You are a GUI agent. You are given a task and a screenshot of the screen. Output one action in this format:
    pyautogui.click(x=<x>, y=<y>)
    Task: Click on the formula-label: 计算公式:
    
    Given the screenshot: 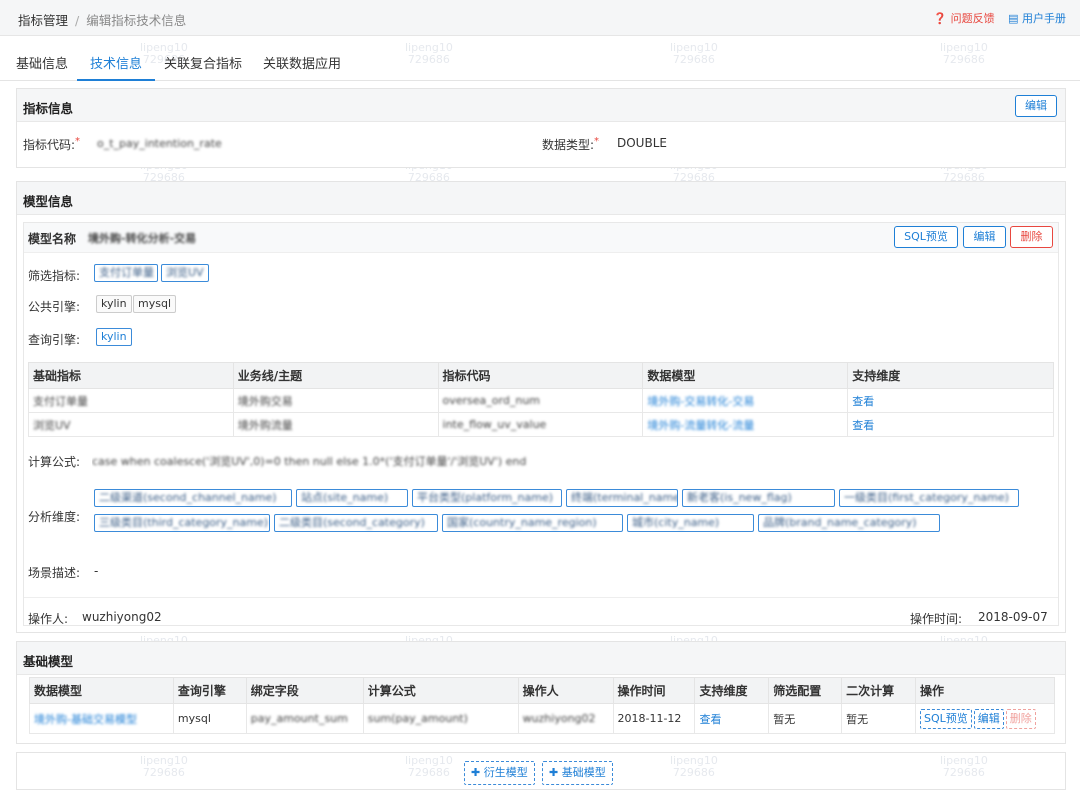 What is the action you would take?
    pyautogui.click(x=54, y=462)
    